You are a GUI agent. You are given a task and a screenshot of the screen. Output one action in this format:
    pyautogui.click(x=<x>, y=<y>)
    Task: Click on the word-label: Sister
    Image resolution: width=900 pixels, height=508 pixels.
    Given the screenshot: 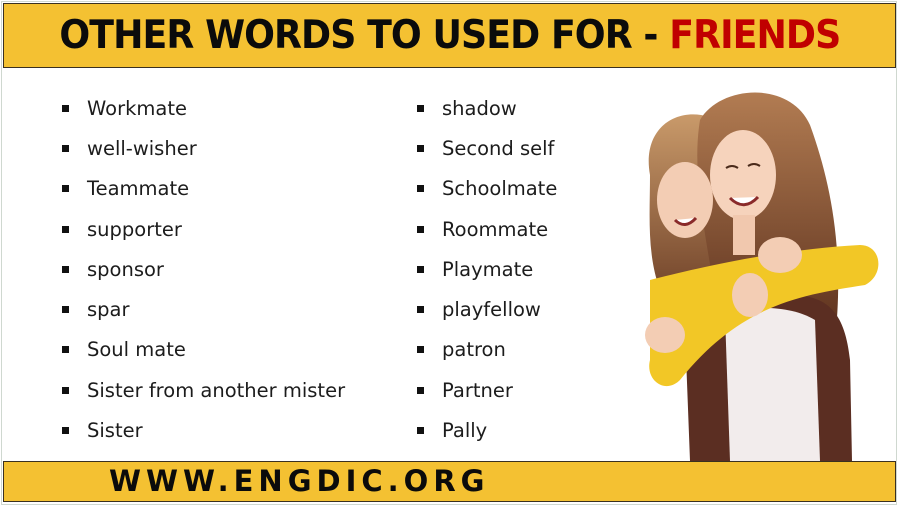 What is the action you would take?
    pyautogui.click(x=115, y=431)
    